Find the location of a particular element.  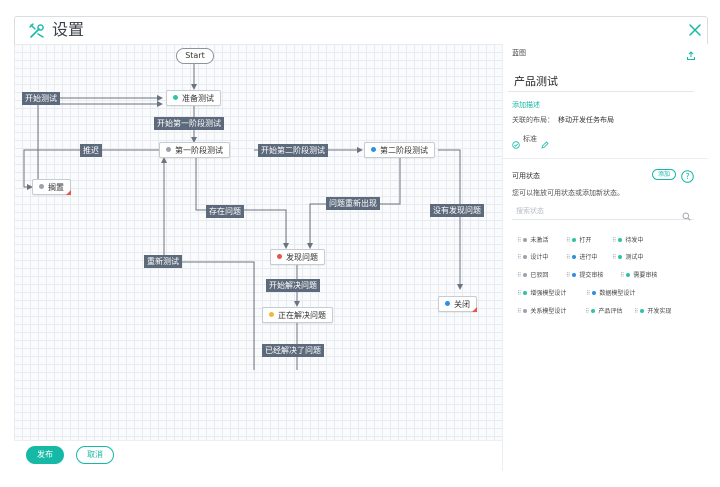

workflow-name-field: 产品测试 is located at coordinates (601, 82).